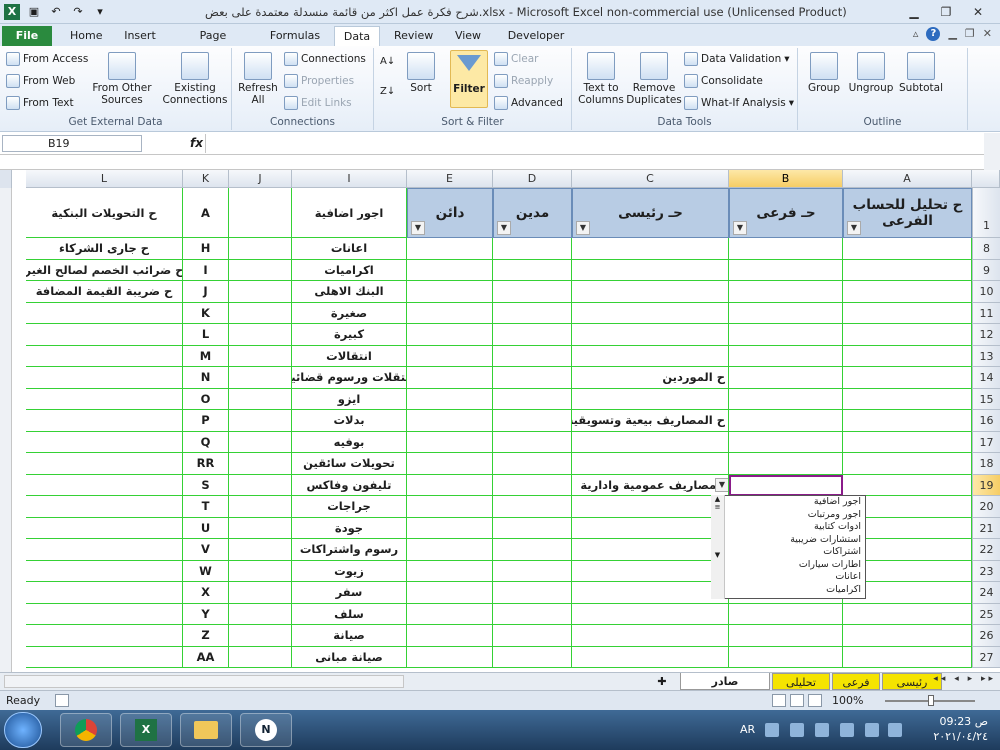 The width and height of the screenshot is (1000, 750). Describe the element at coordinates (357, 36) in the screenshot. I see `tab-data: Data` at that location.